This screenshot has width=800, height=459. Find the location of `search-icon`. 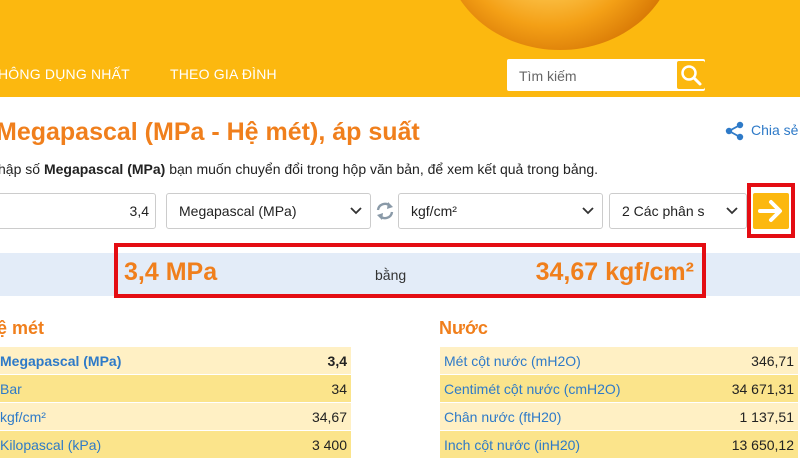

search-icon is located at coordinates (691, 75).